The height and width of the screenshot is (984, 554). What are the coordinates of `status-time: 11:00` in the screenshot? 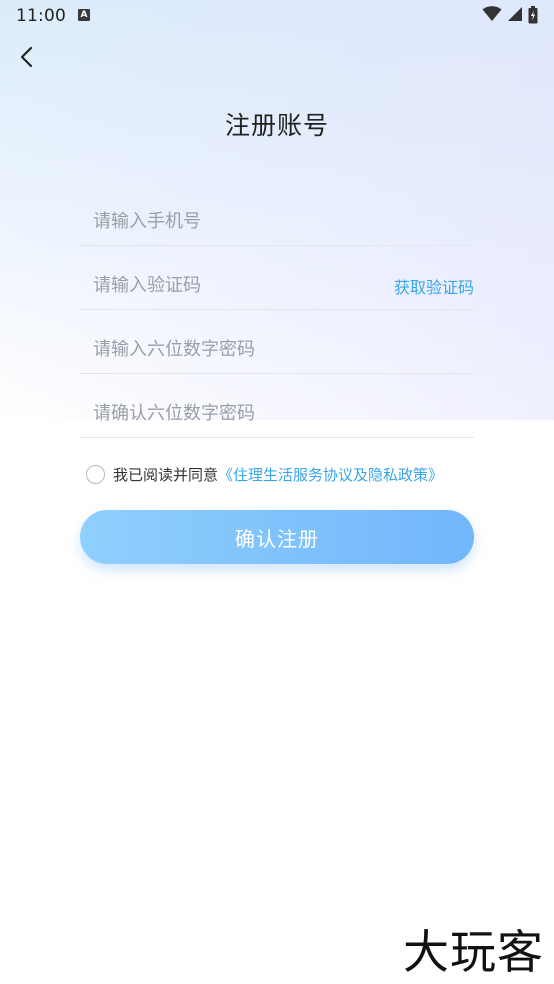 It's located at (41, 16).